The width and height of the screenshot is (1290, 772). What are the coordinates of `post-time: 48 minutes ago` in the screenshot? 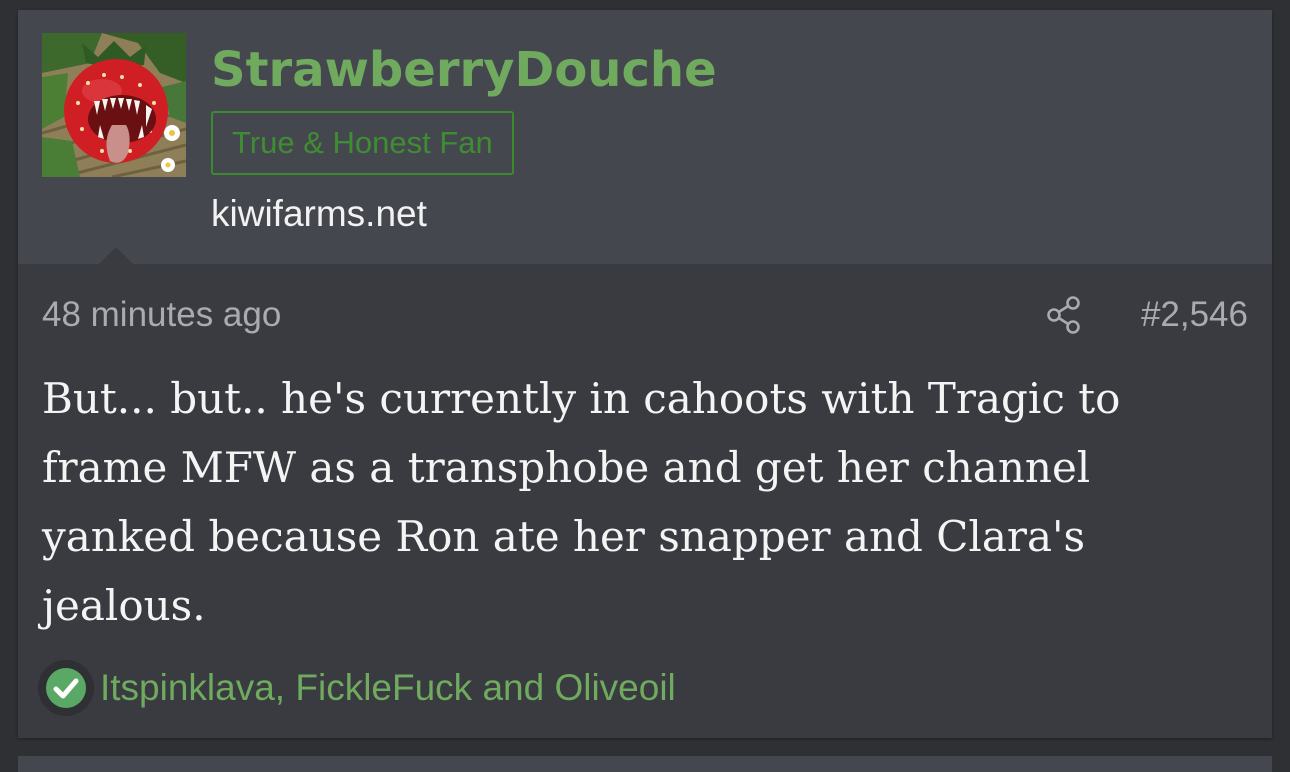 It's located at (161, 315).